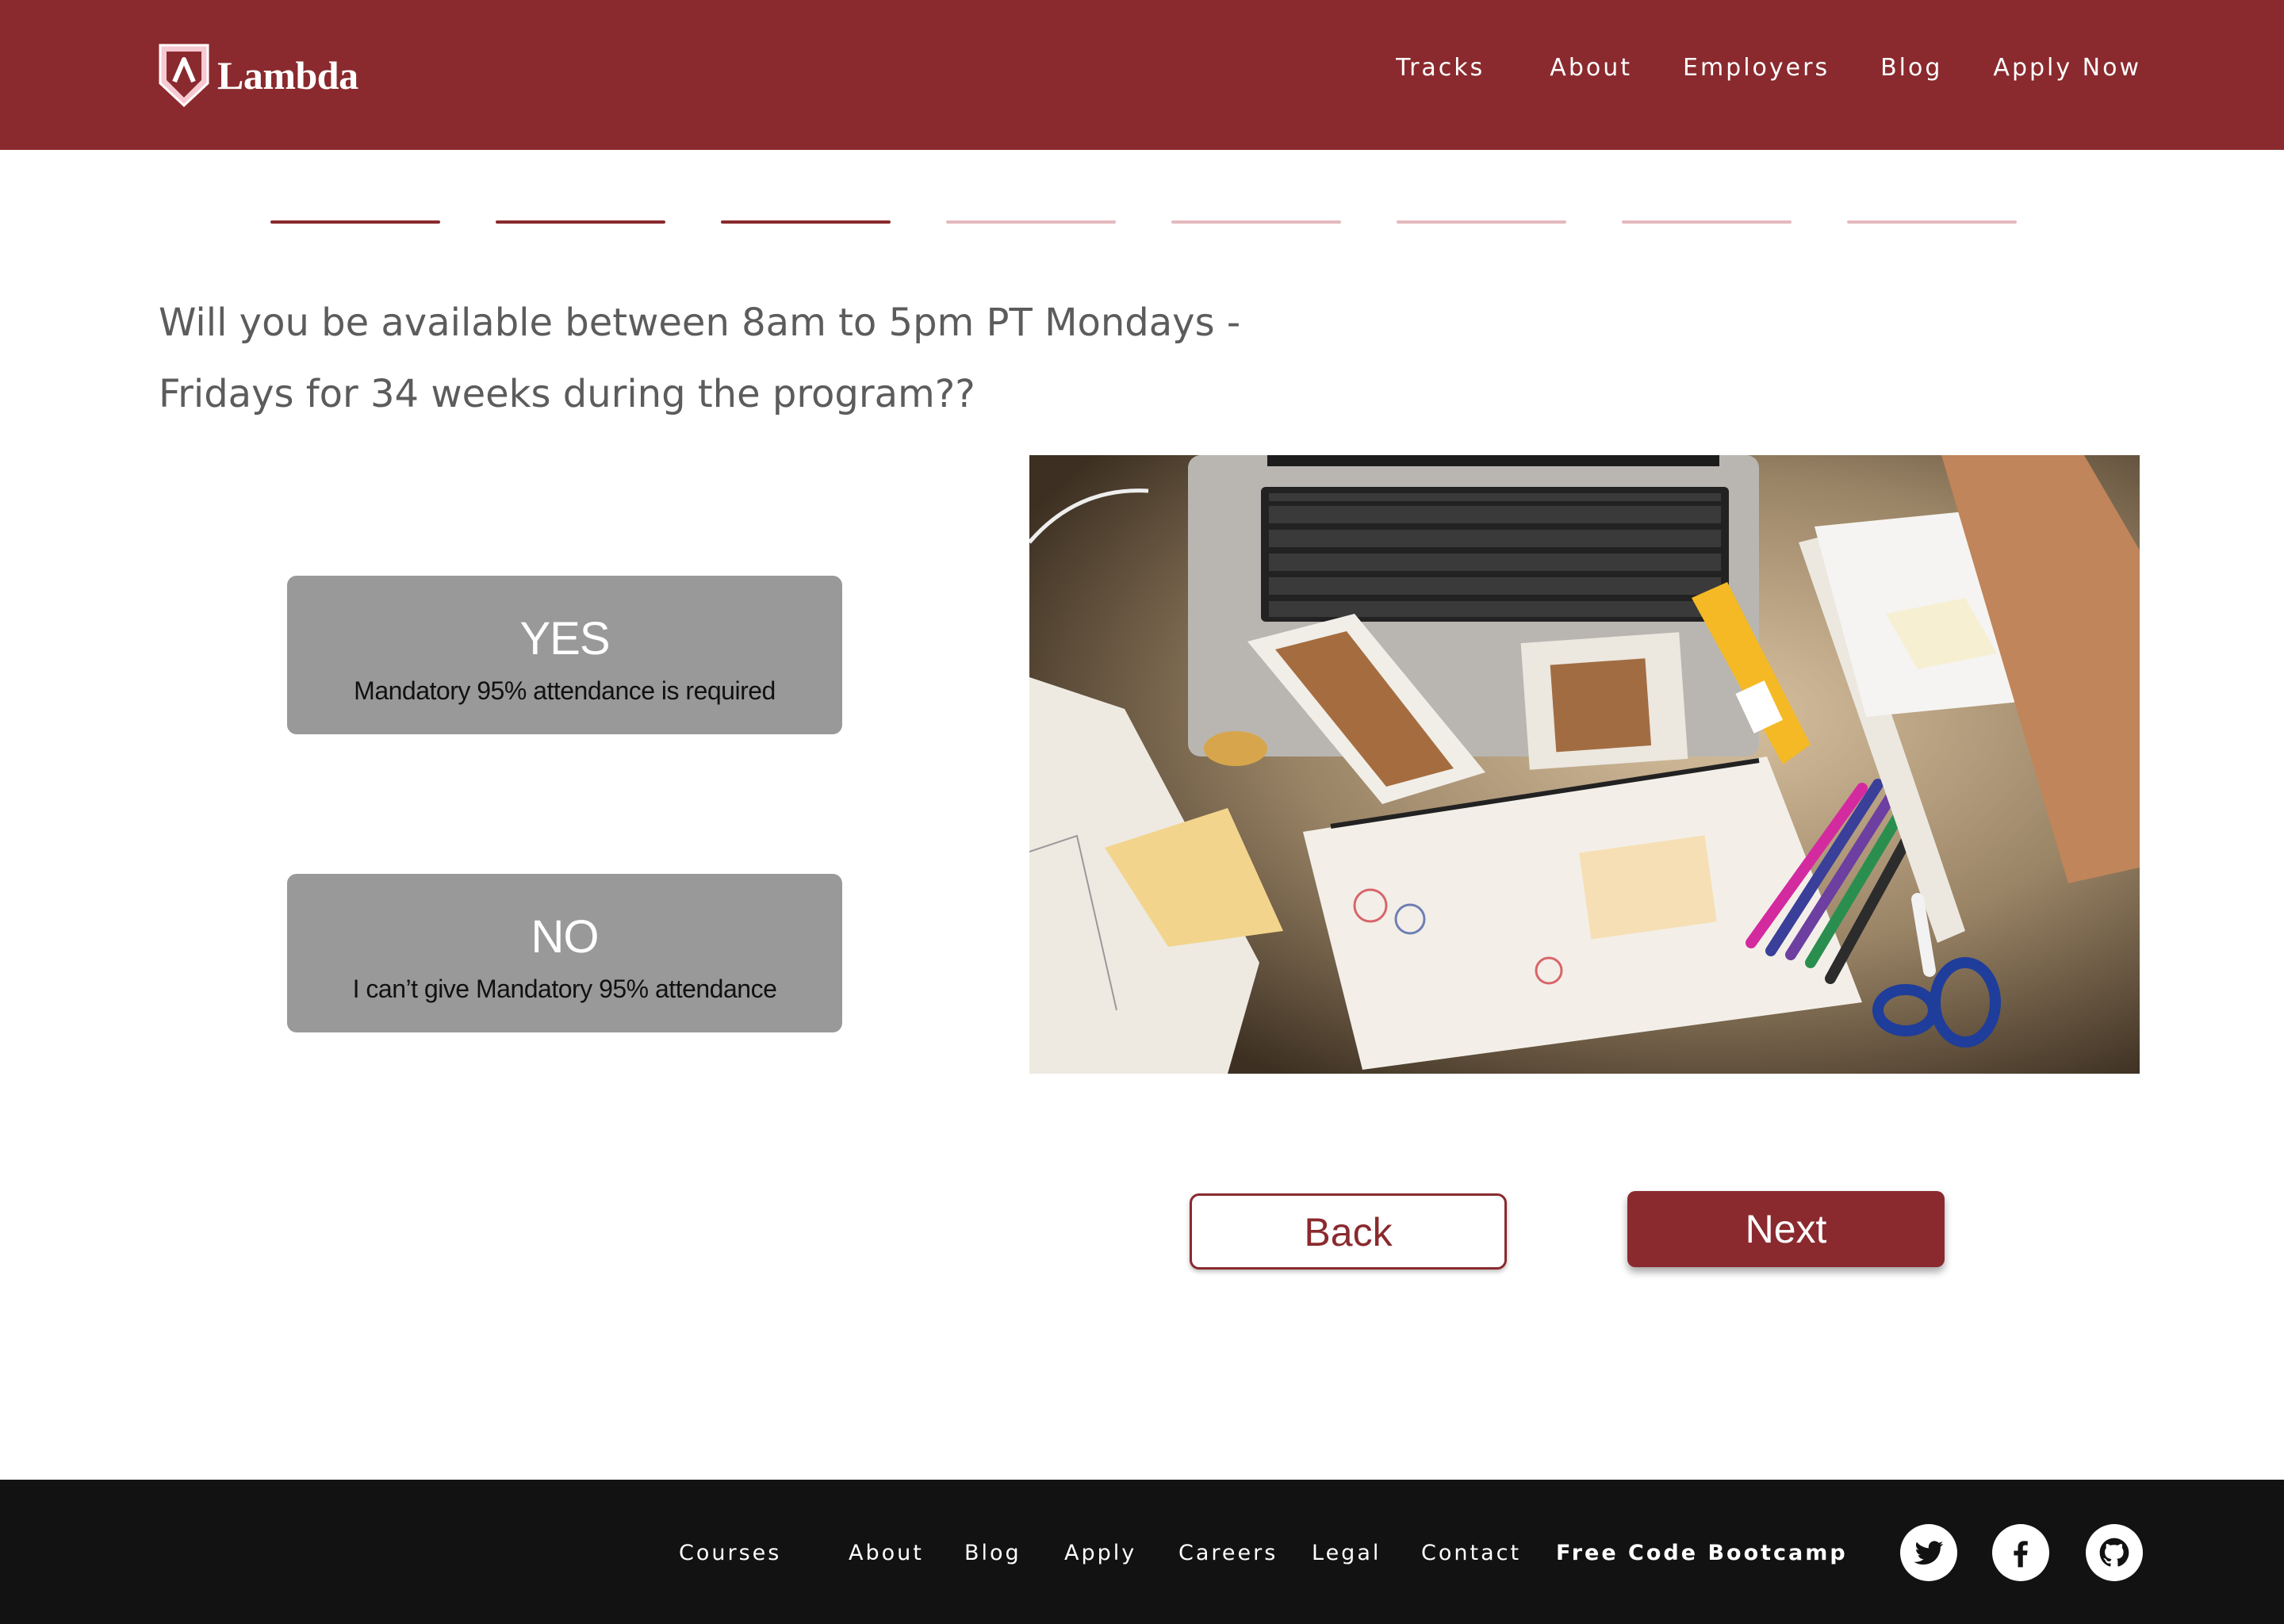 This screenshot has height=1624, width=2284. What do you see at coordinates (1346, 1553) in the screenshot?
I see `footer-link-legal: Legal` at bounding box center [1346, 1553].